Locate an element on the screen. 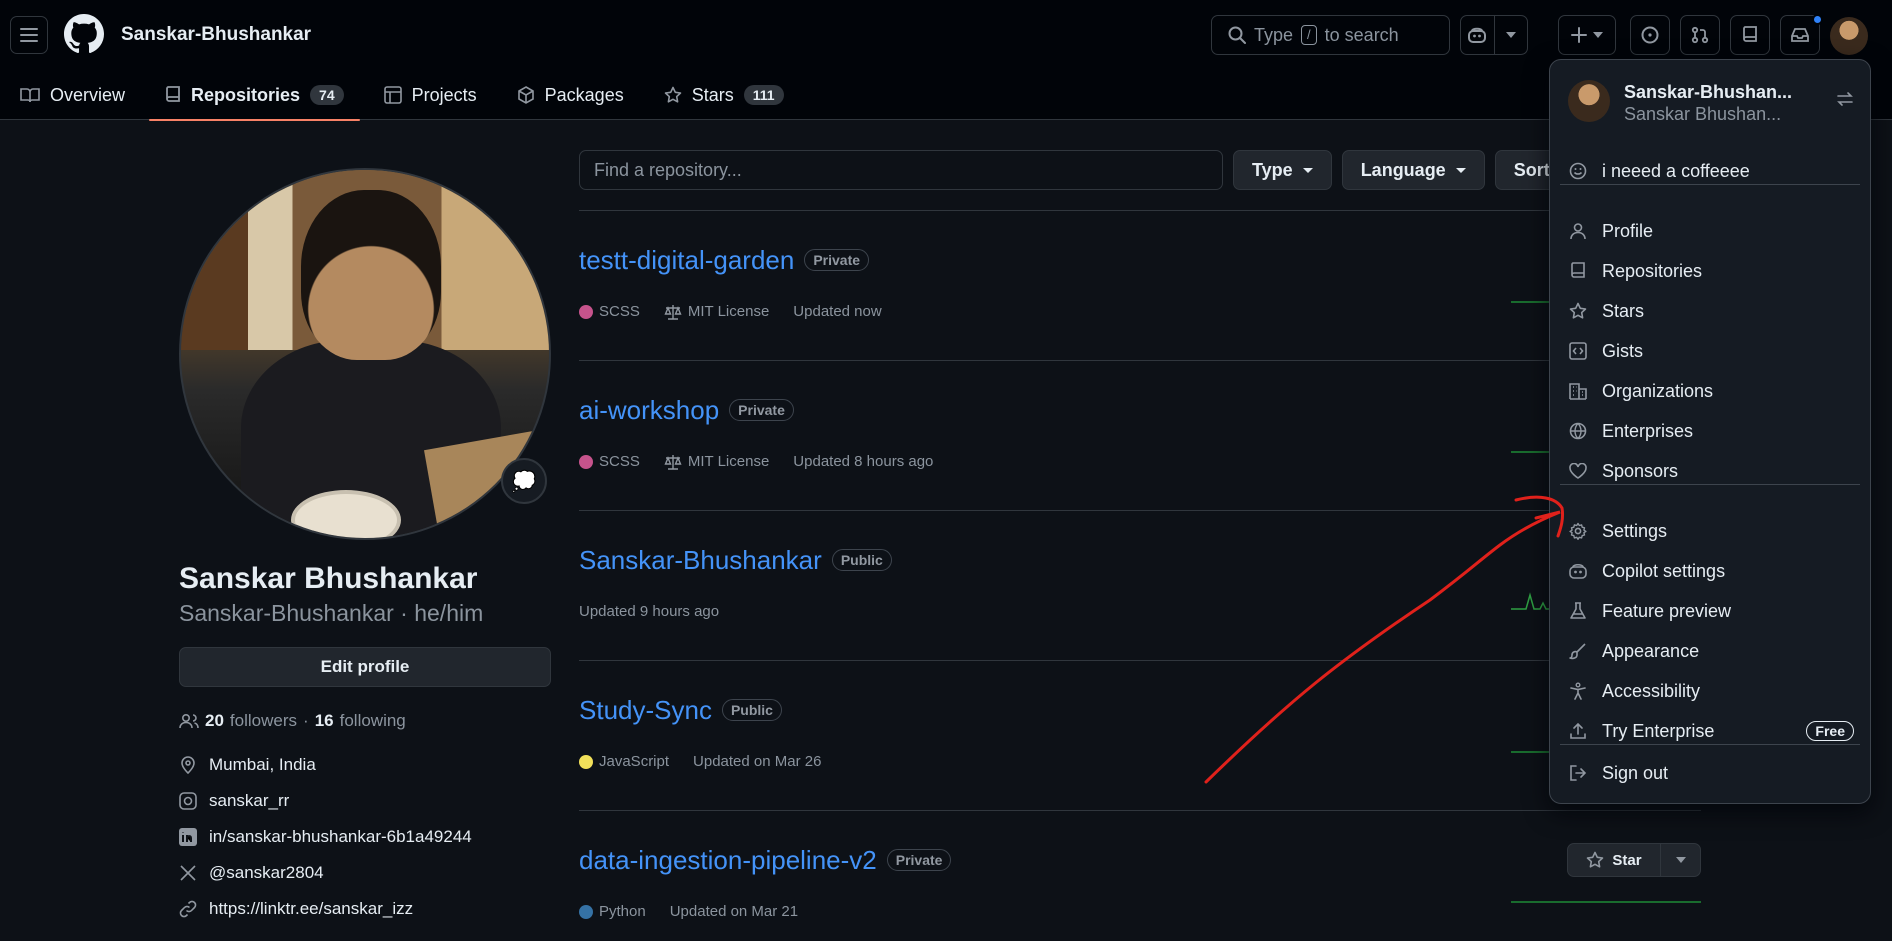 This screenshot has width=1892, height=941. tab-stars: Stars 111 is located at coordinates (724, 95).